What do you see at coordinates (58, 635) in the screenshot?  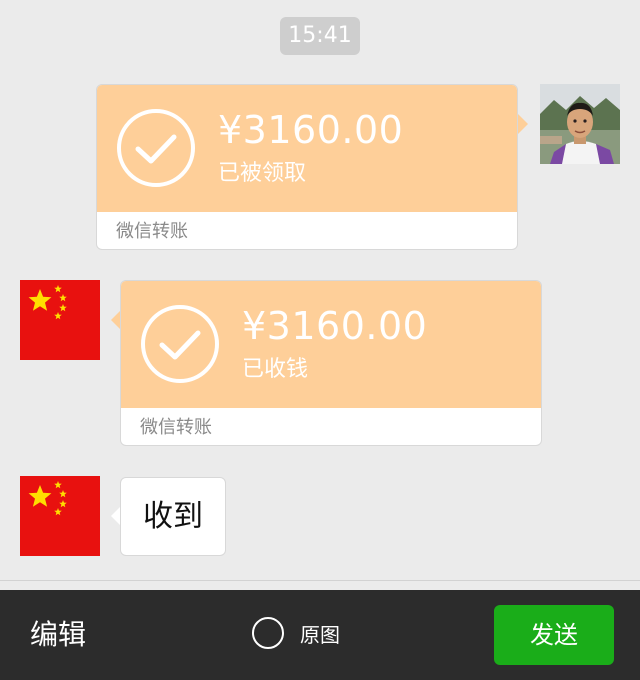 I see `edit-button: 编辑` at bounding box center [58, 635].